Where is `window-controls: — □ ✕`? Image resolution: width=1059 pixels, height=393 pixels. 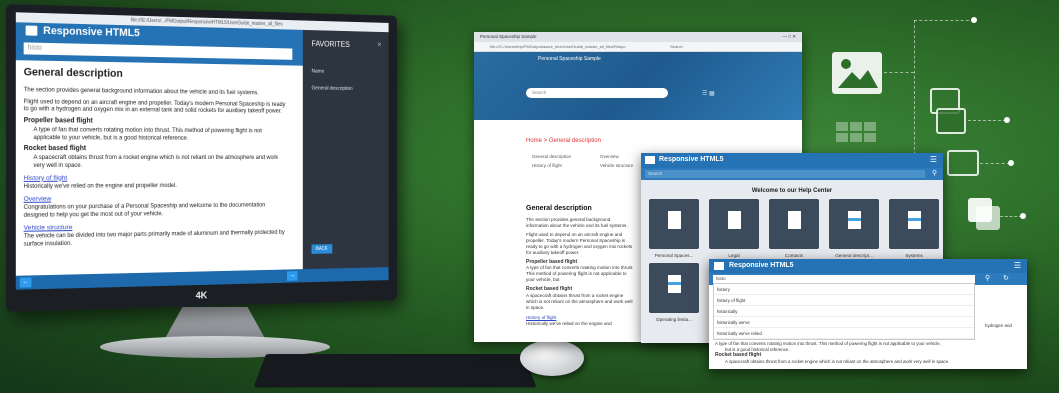
window-controls: — □ ✕ is located at coordinates (790, 37).